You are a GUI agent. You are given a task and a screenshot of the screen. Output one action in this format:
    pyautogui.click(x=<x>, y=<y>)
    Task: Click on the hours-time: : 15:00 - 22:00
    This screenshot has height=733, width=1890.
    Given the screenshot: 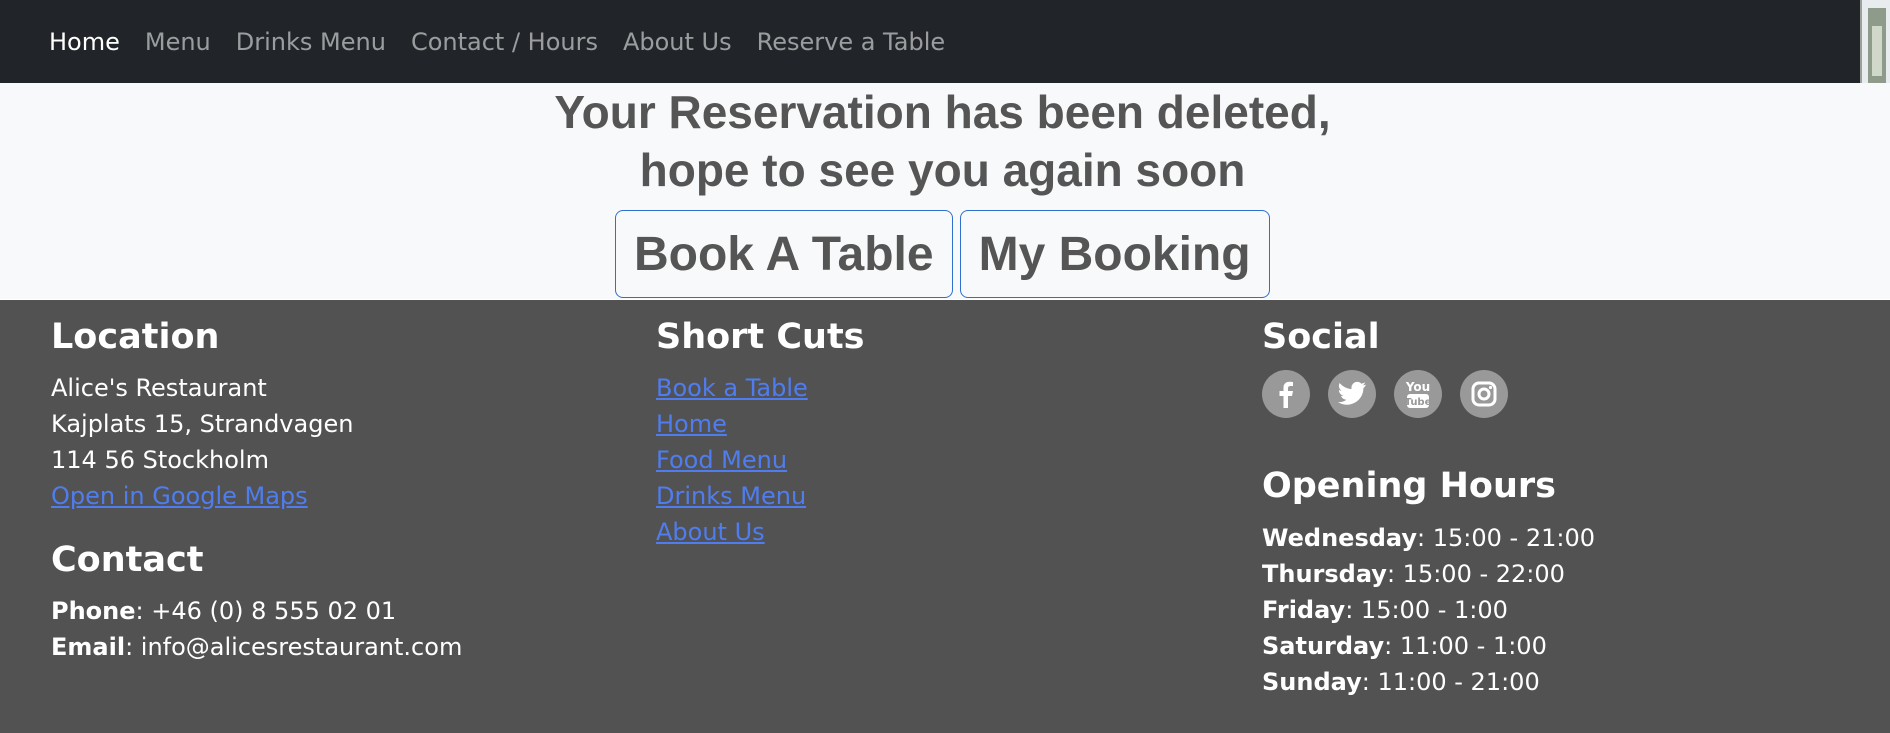 What is the action you would take?
    pyautogui.click(x=1475, y=574)
    